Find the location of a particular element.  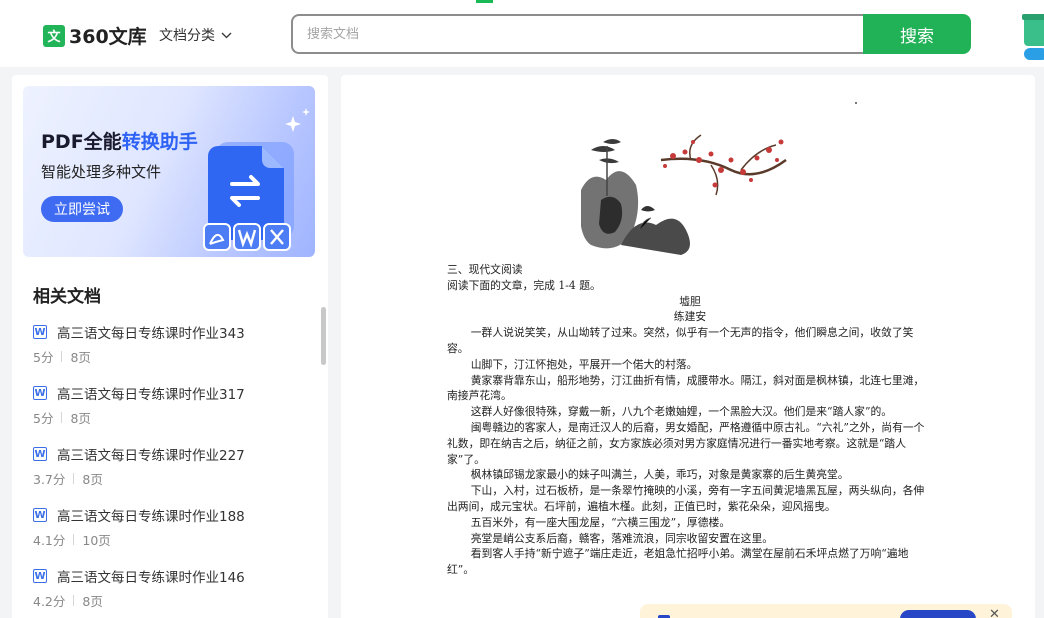

doc-name: 高三语文每日专练课时作业317 is located at coordinates (151, 393).